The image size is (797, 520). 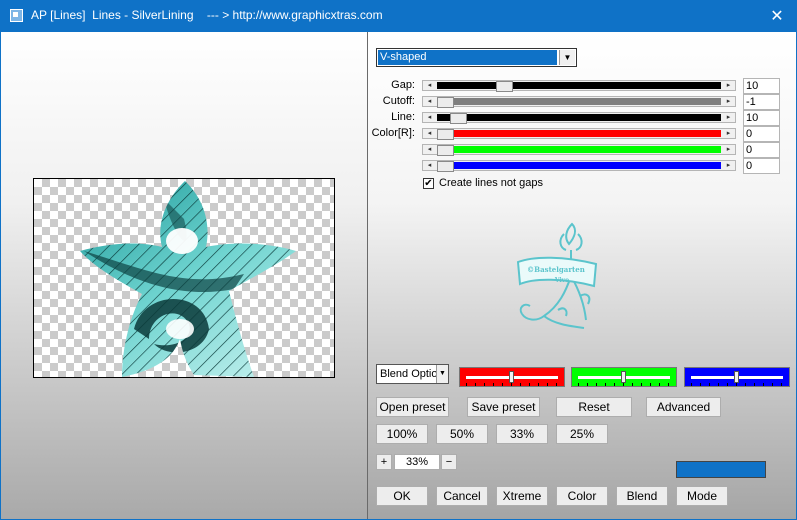 What do you see at coordinates (642, 496) in the screenshot?
I see `blend-button: Blend` at bounding box center [642, 496].